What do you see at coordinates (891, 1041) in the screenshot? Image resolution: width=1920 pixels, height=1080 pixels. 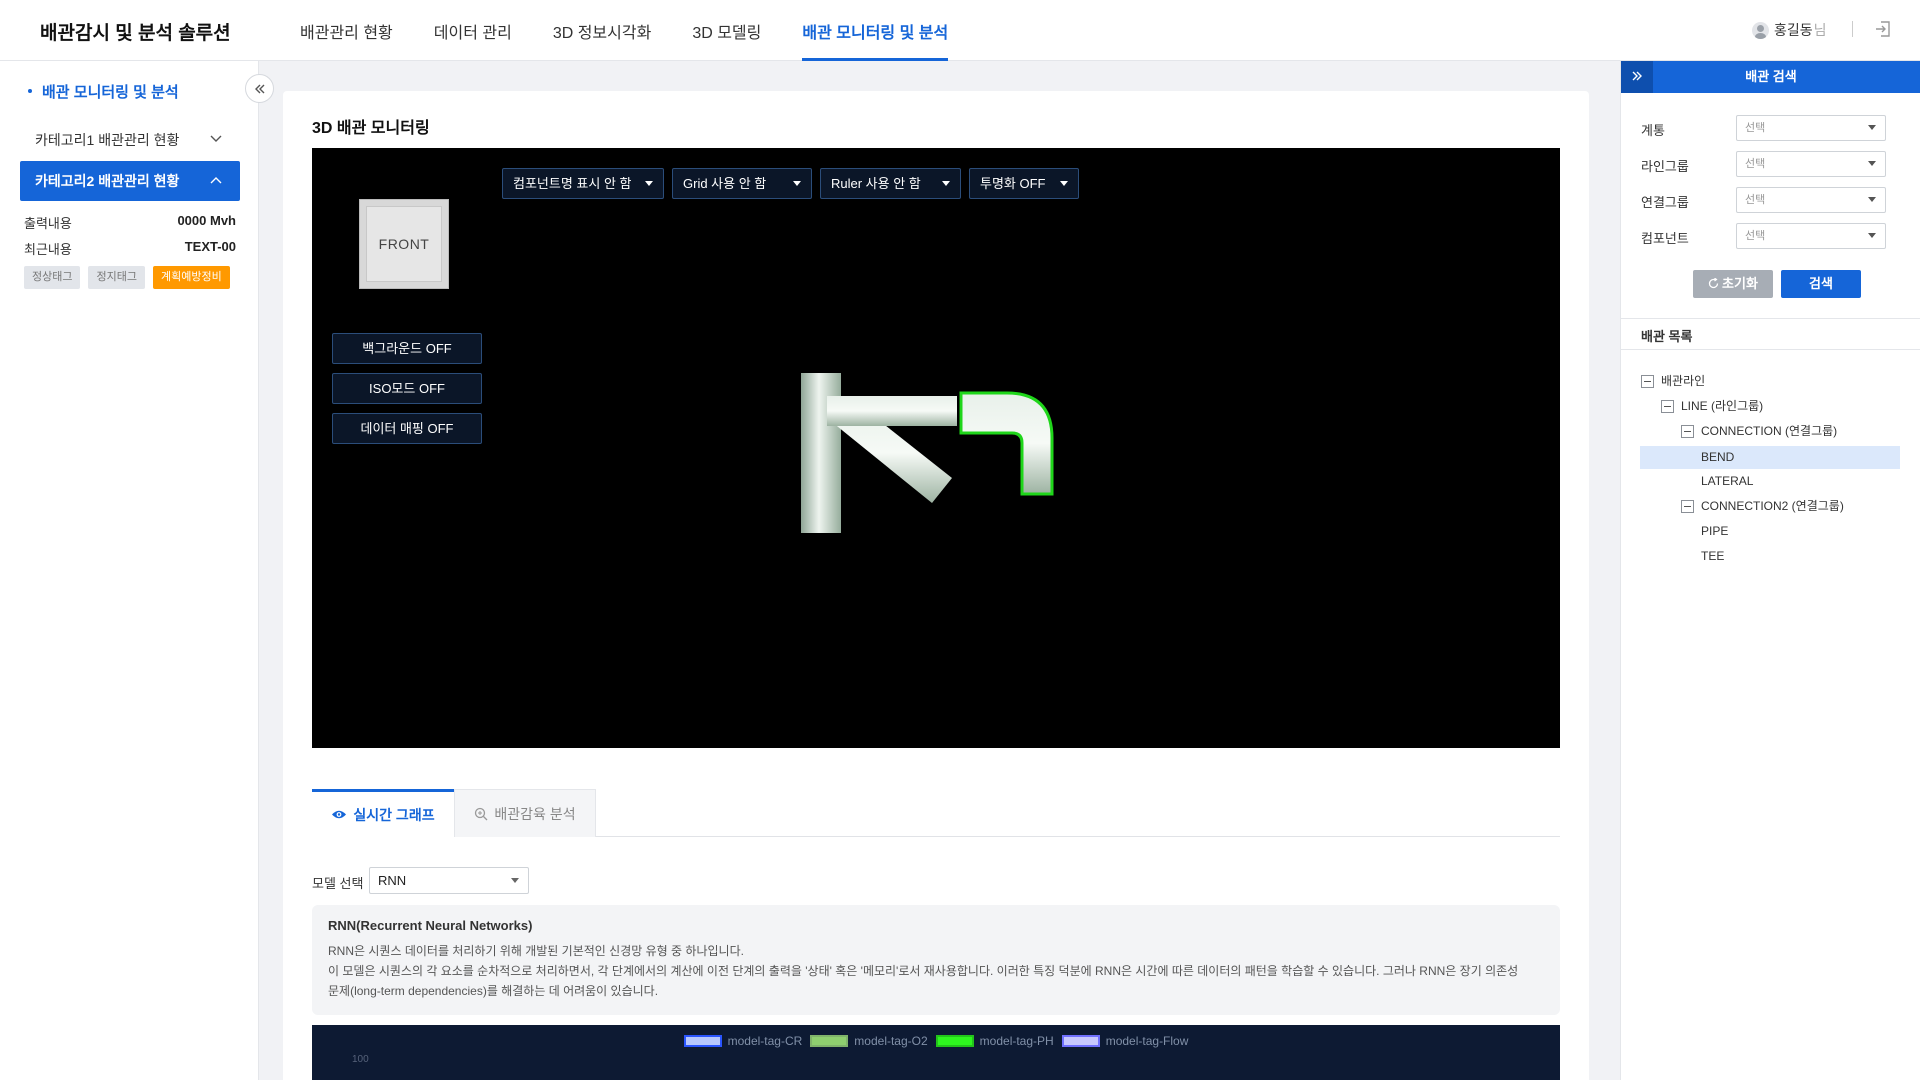 I see `legend-label: model-tag-O2` at bounding box center [891, 1041].